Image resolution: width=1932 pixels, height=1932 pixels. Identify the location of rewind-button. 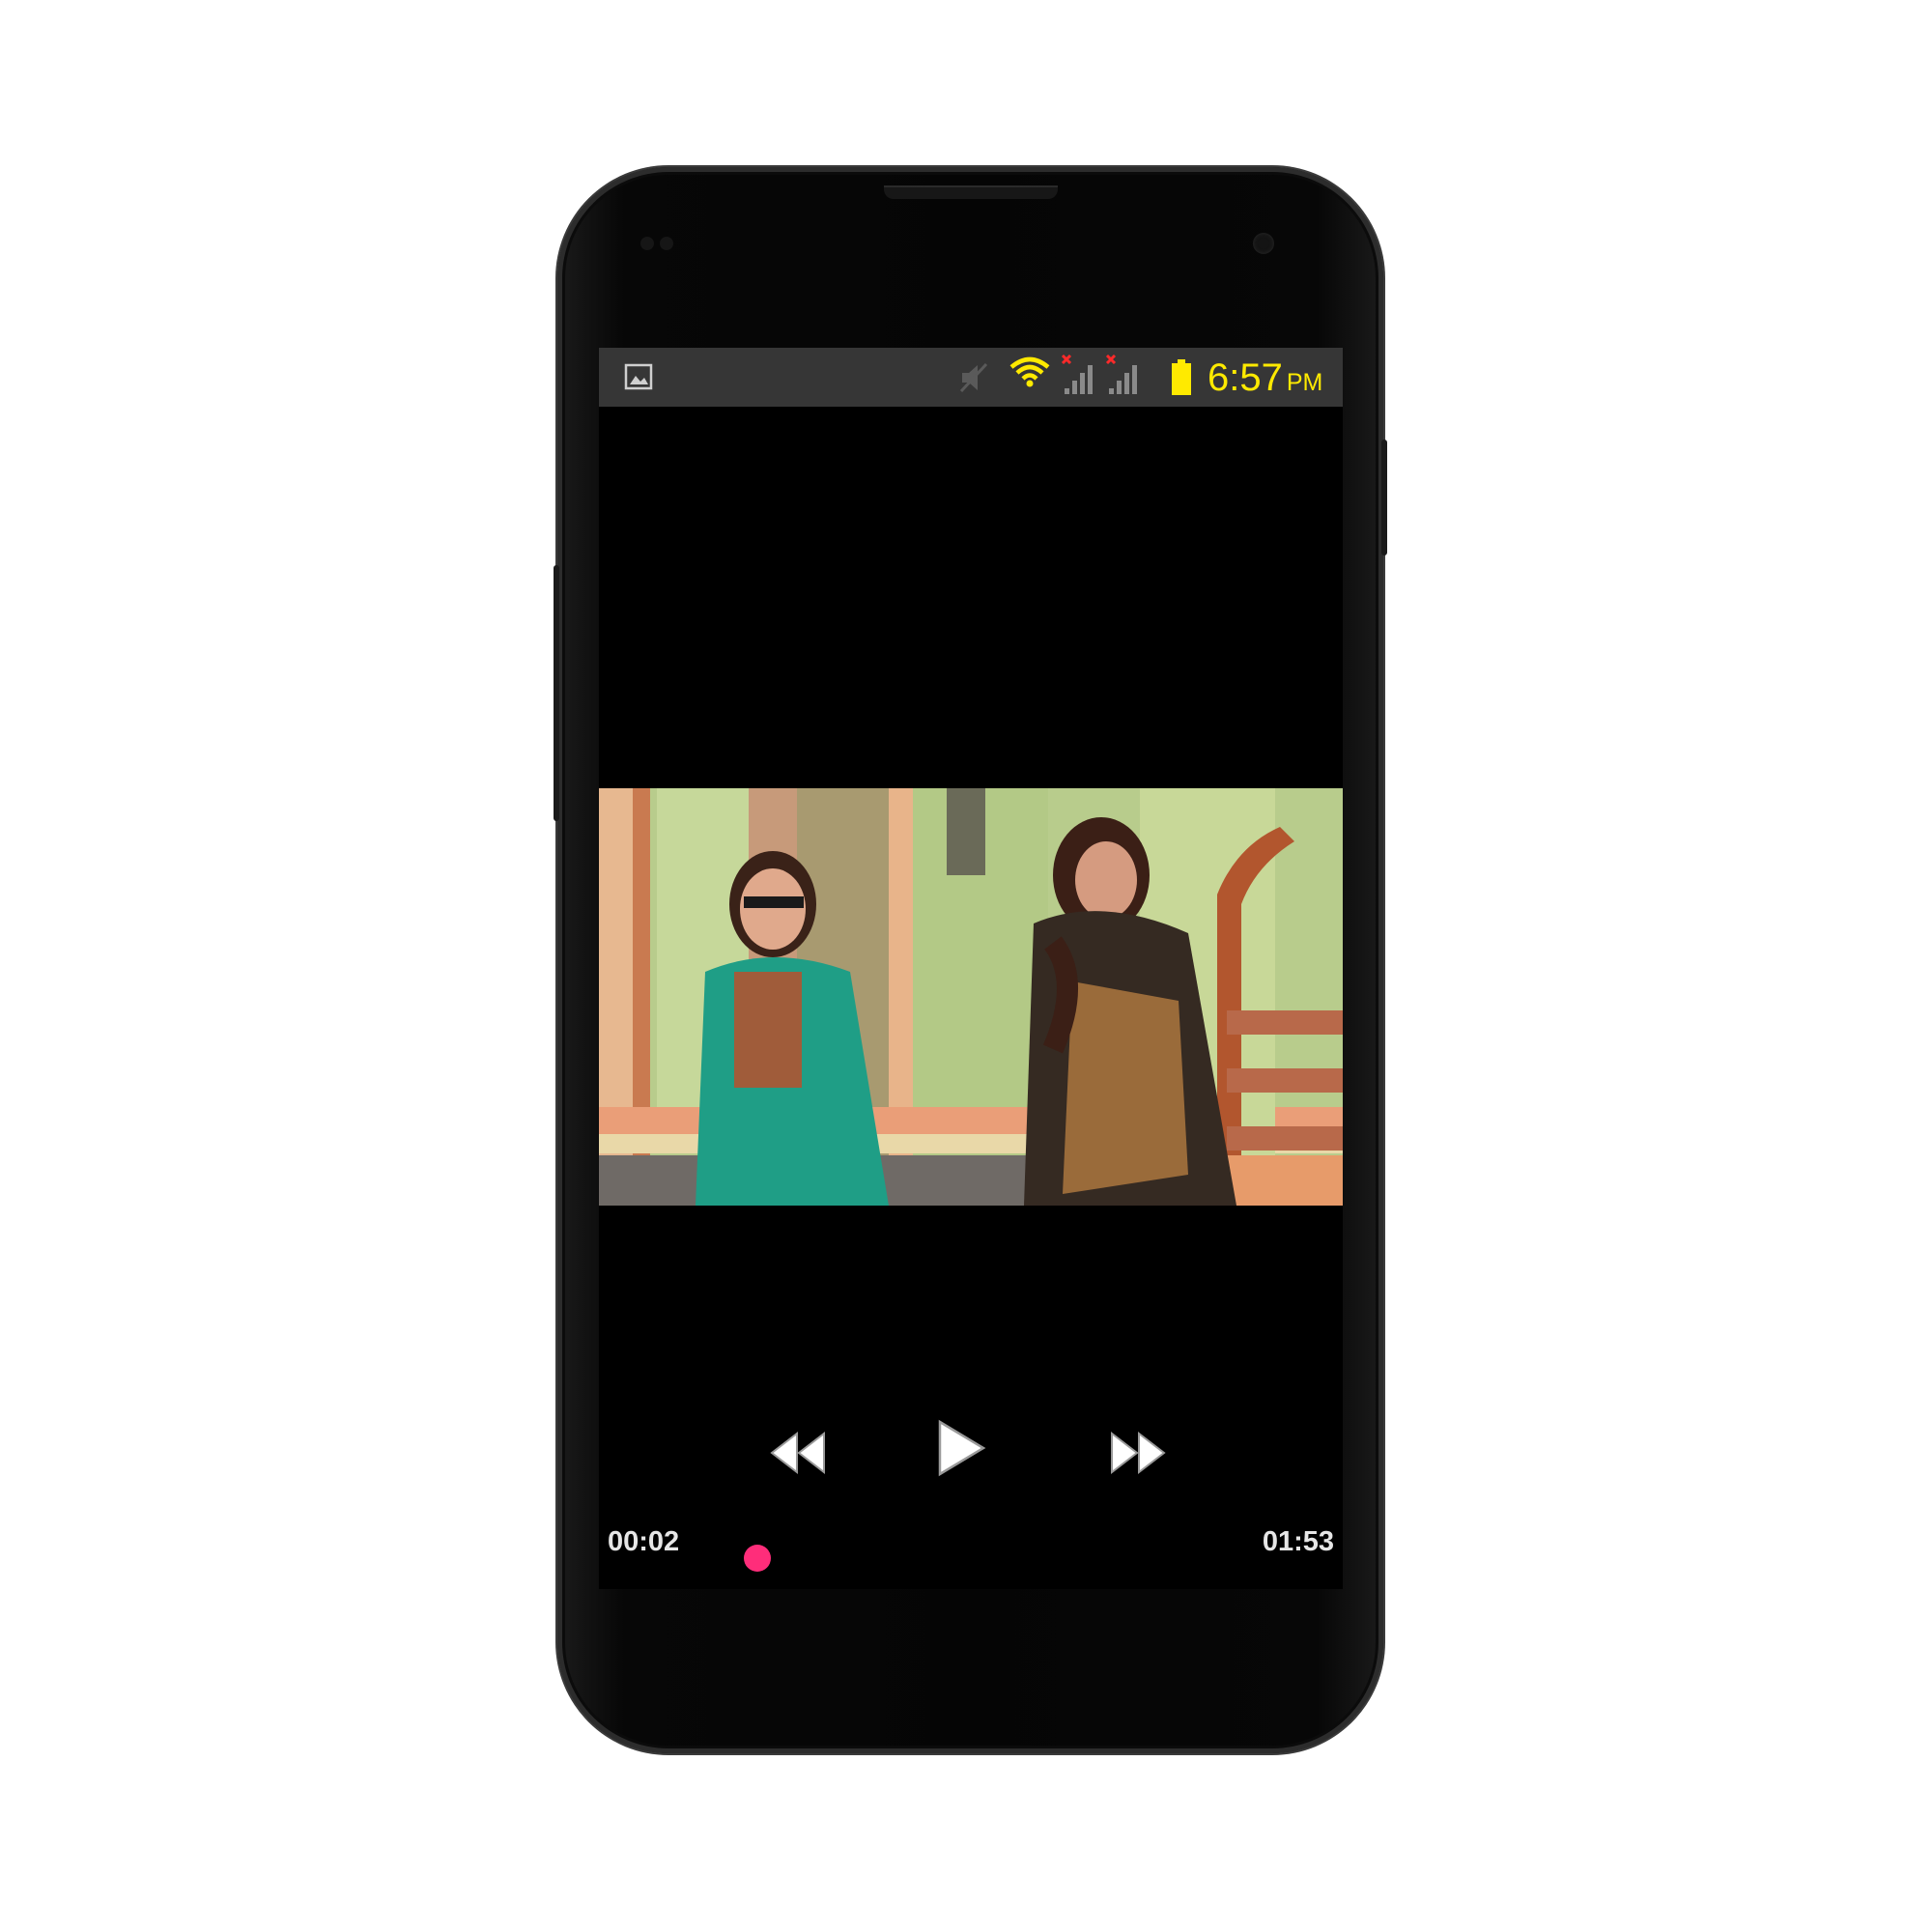
(798, 1453).